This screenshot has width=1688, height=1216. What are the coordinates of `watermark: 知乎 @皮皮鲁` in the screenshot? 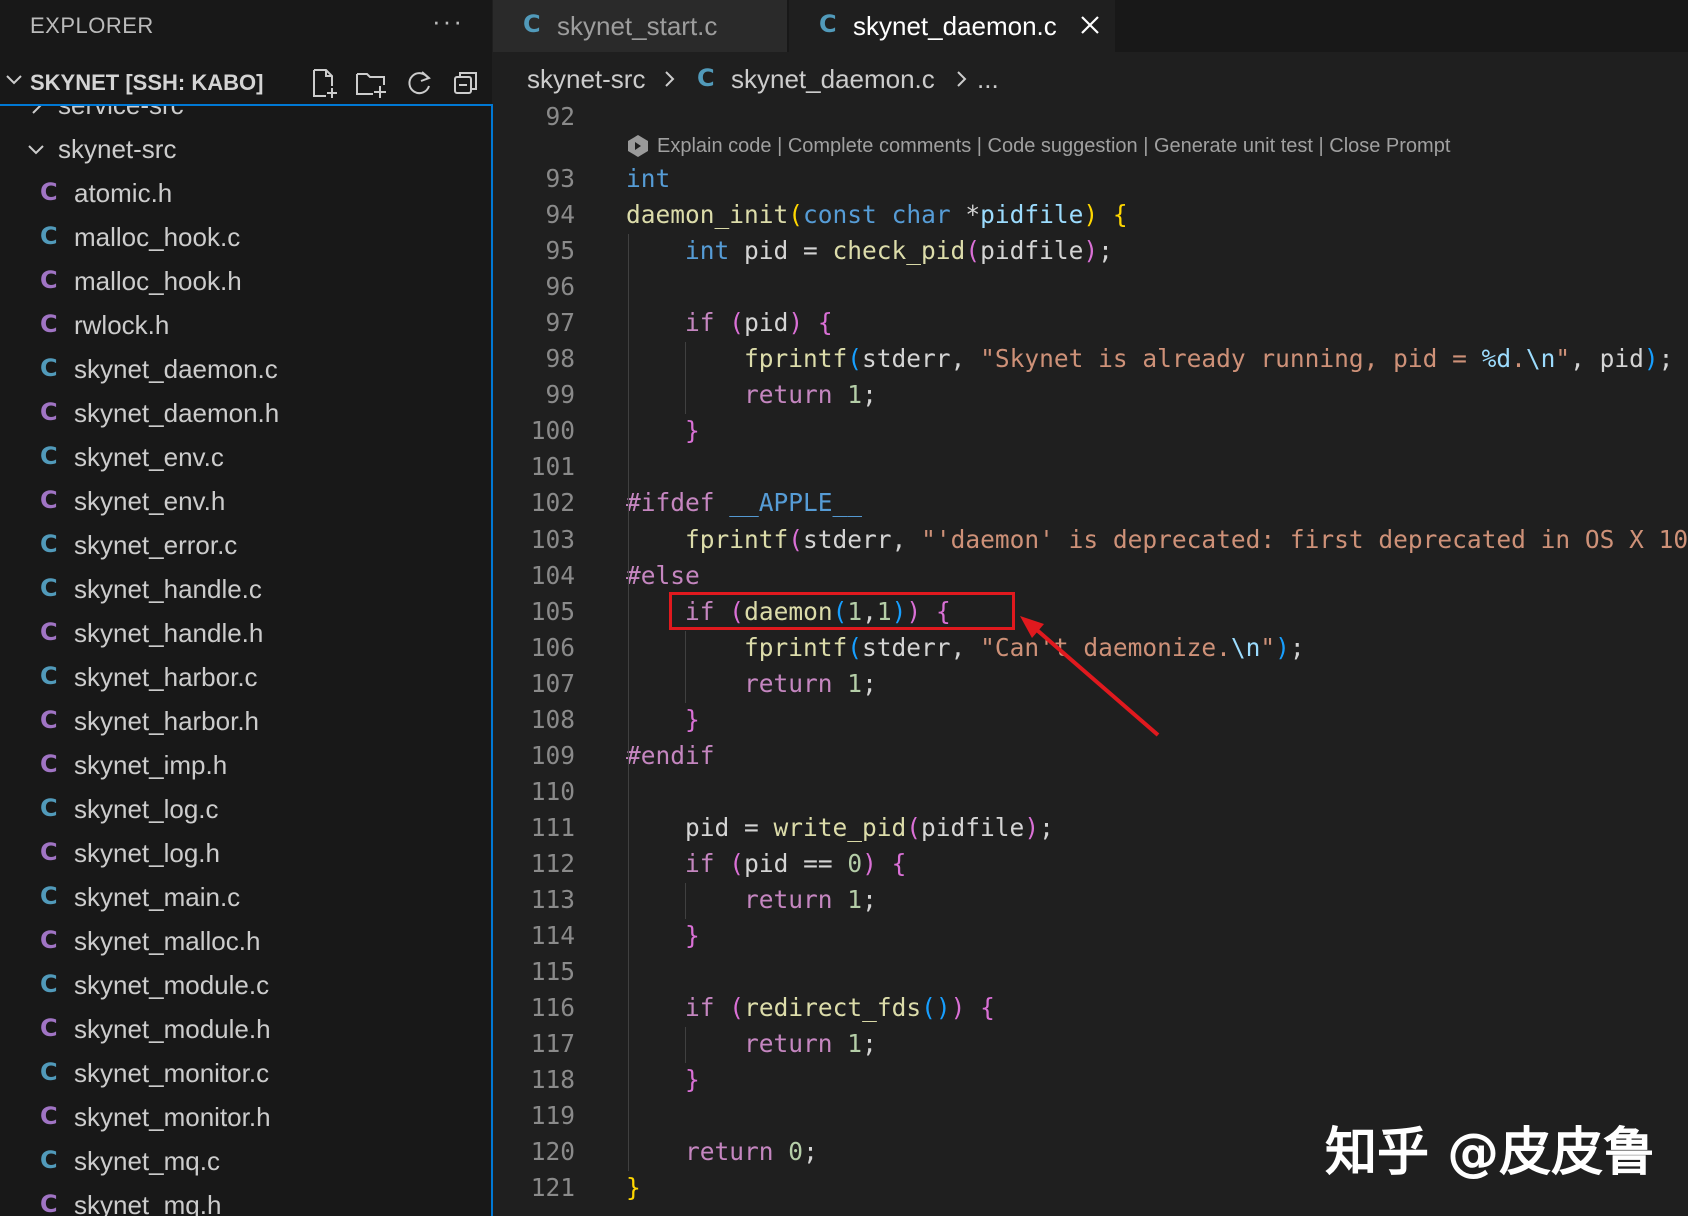 It's located at (1490, 1153).